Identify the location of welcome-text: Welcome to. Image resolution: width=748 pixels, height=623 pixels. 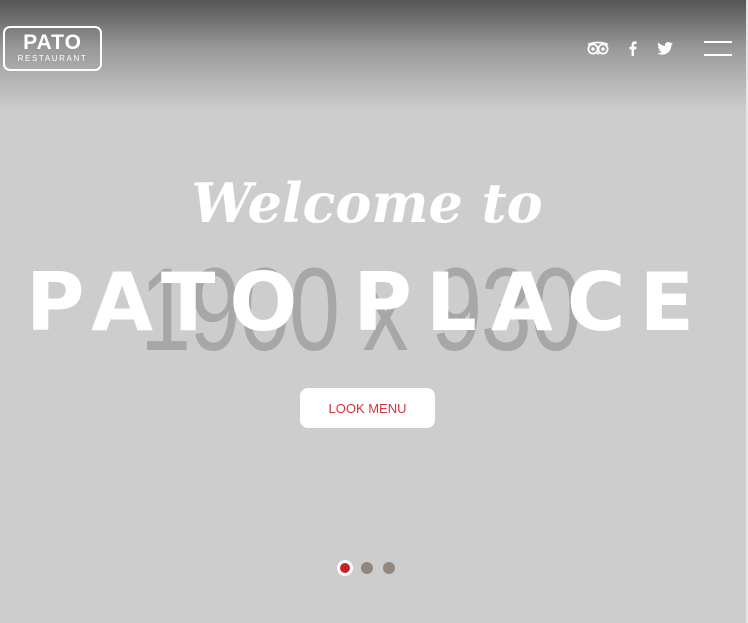
(367, 203).